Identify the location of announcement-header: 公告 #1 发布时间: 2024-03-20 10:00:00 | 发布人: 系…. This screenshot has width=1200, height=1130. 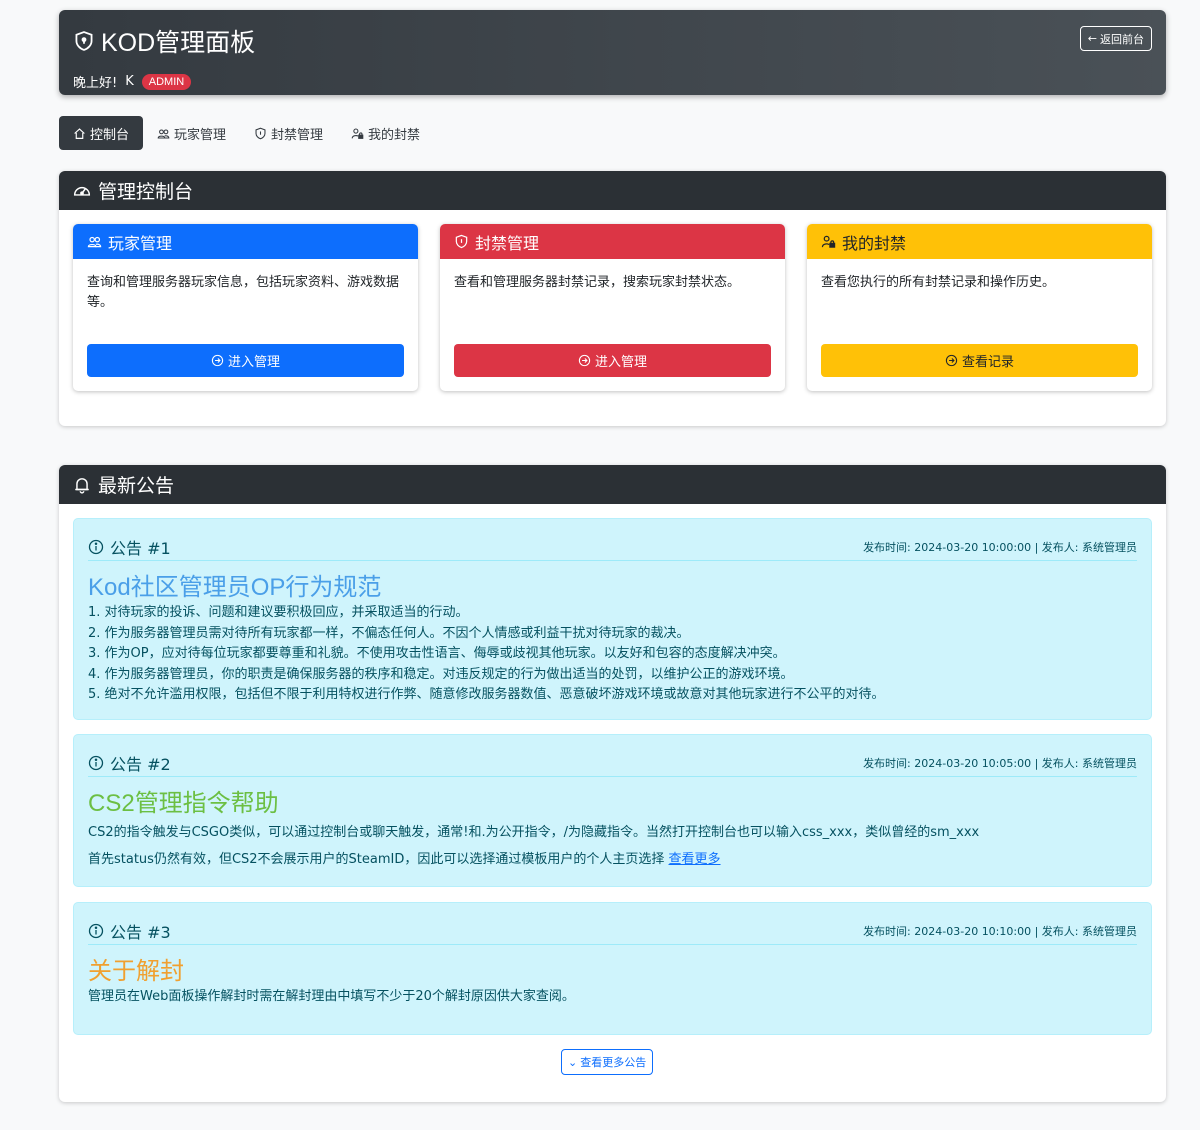
(612, 547).